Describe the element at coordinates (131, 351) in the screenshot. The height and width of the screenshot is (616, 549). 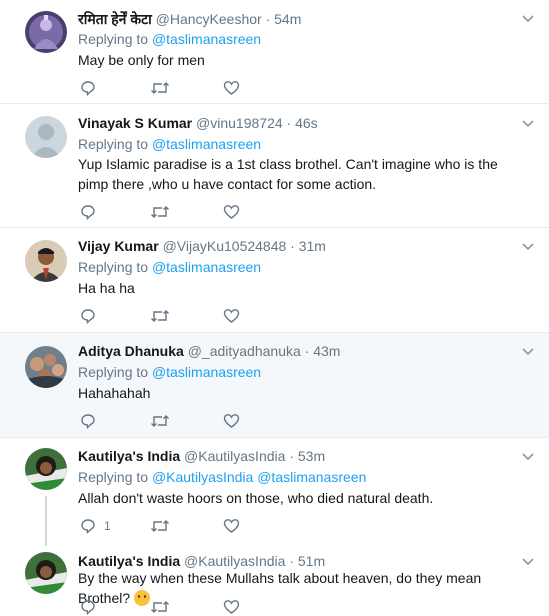
I see `display-name: Aditya Dhanuka` at that location.